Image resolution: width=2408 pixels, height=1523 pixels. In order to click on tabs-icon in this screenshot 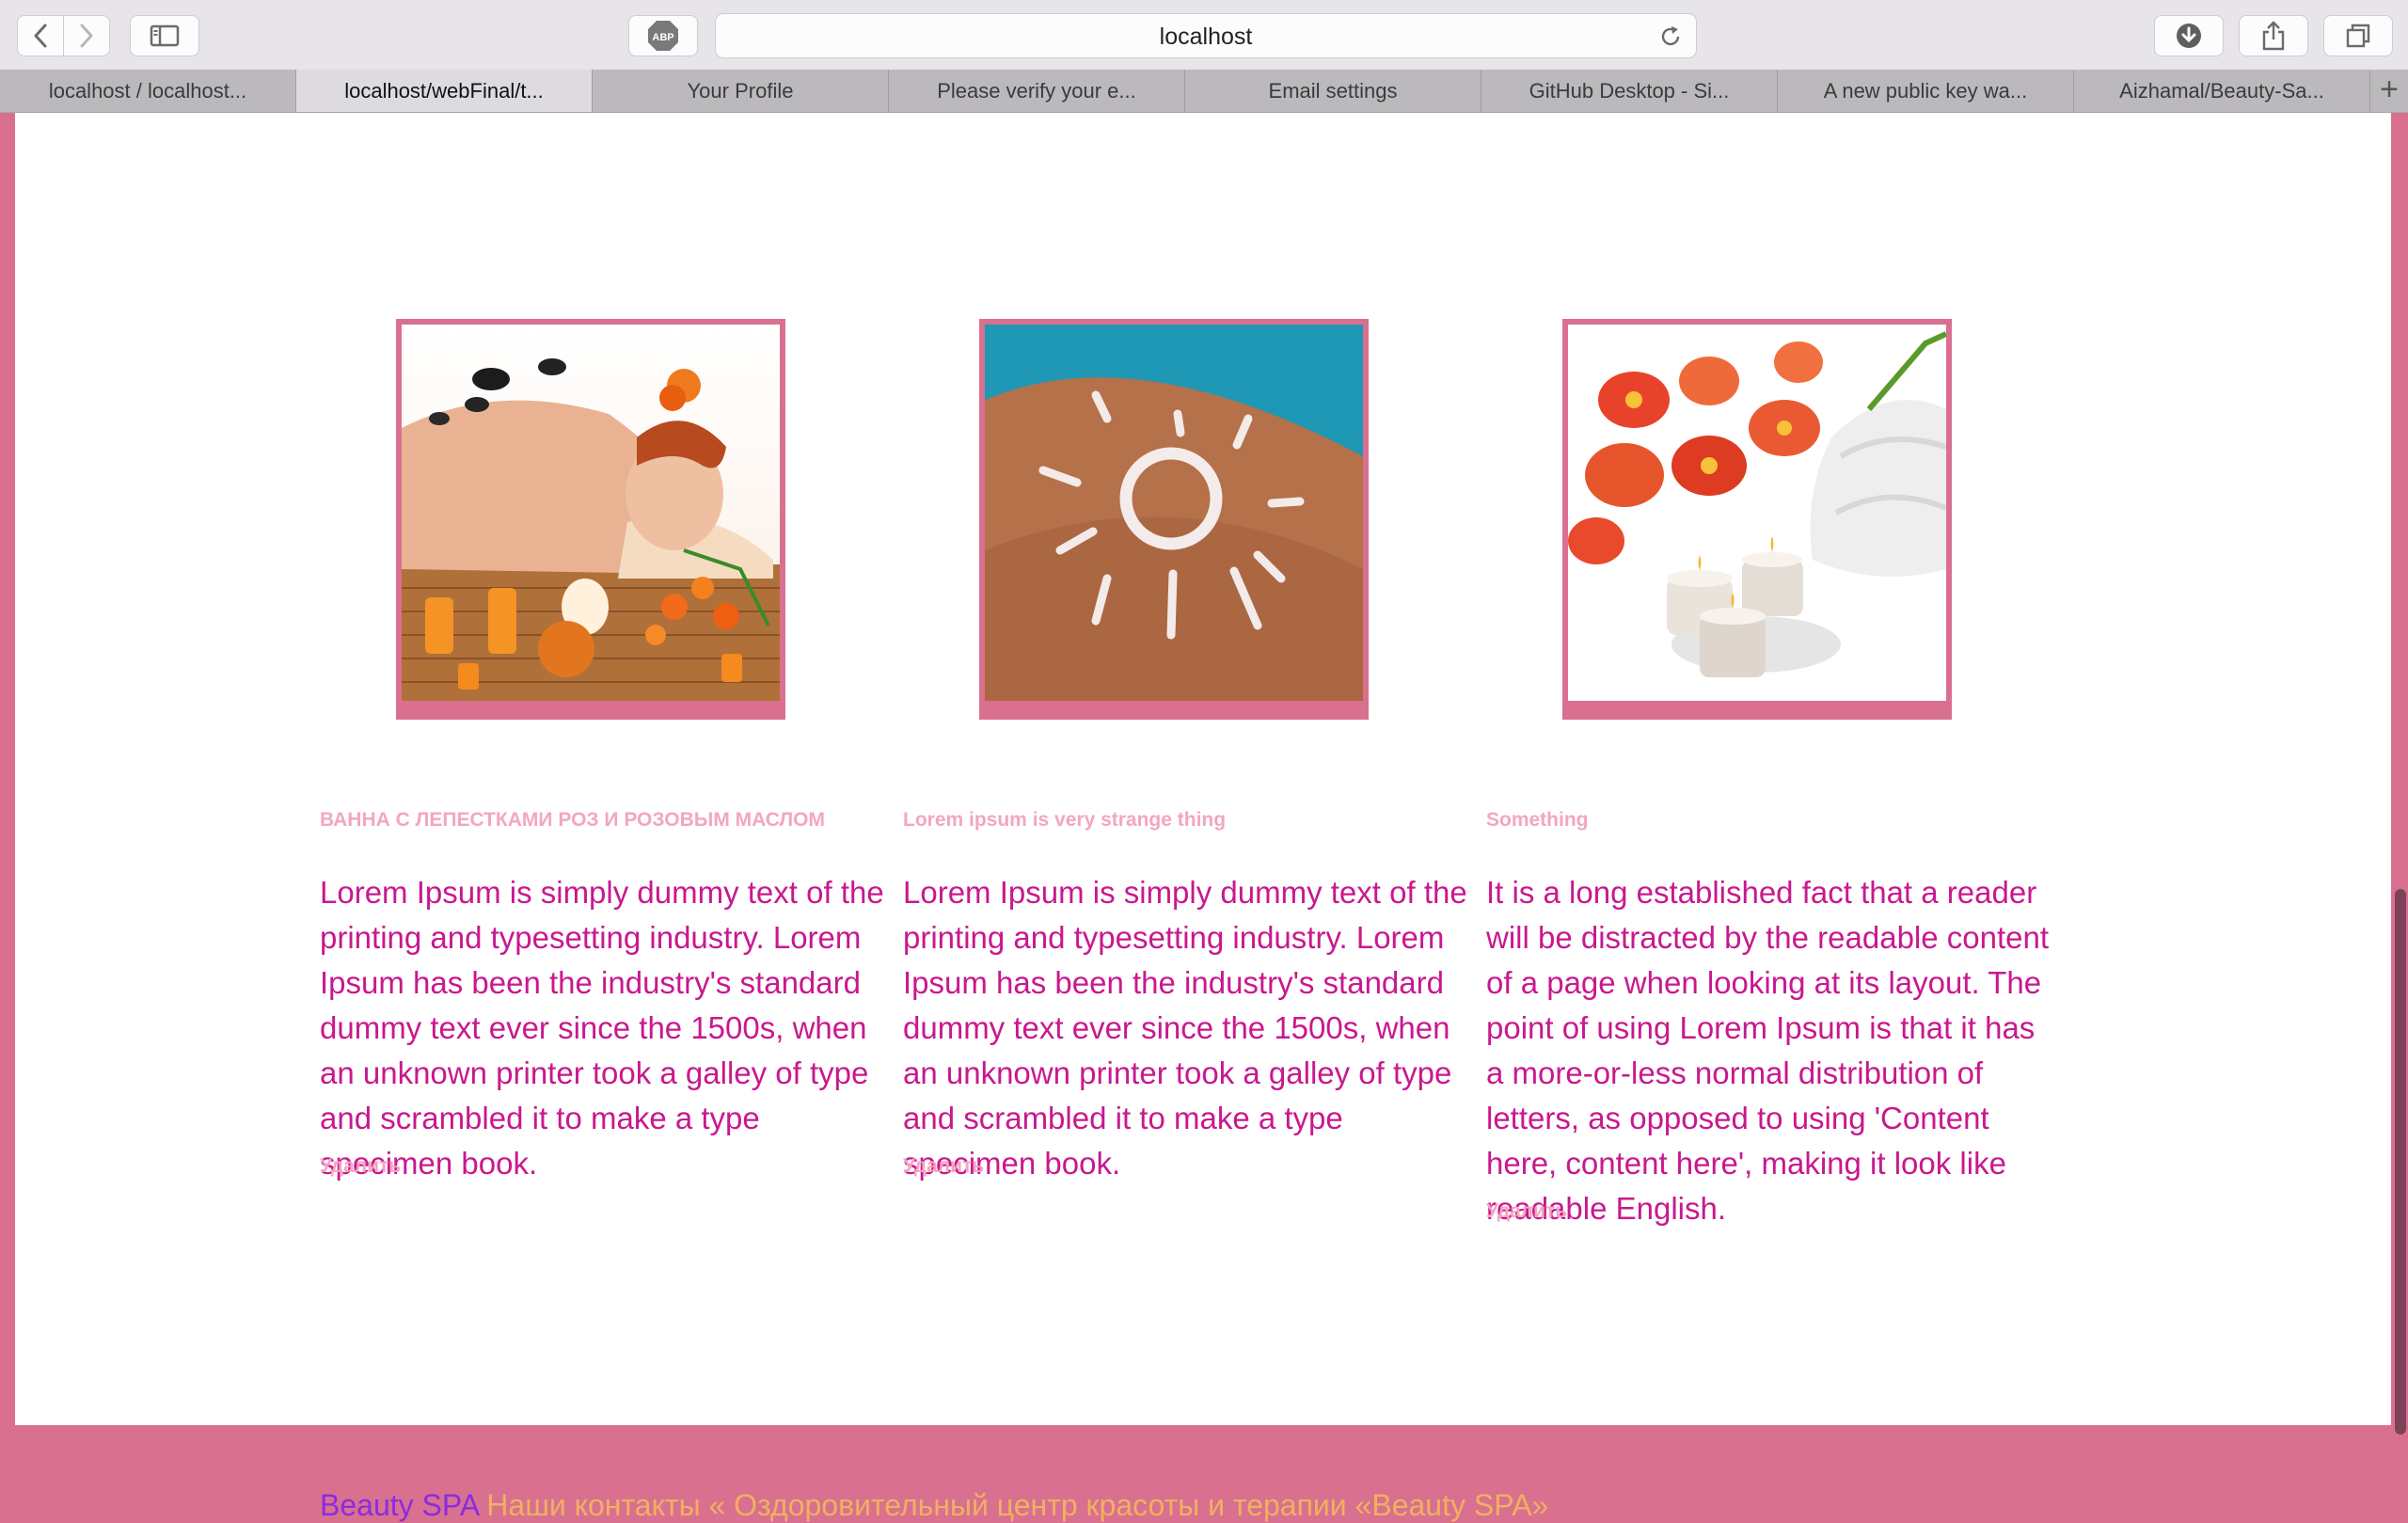, I will do `click(2358, 36)`.